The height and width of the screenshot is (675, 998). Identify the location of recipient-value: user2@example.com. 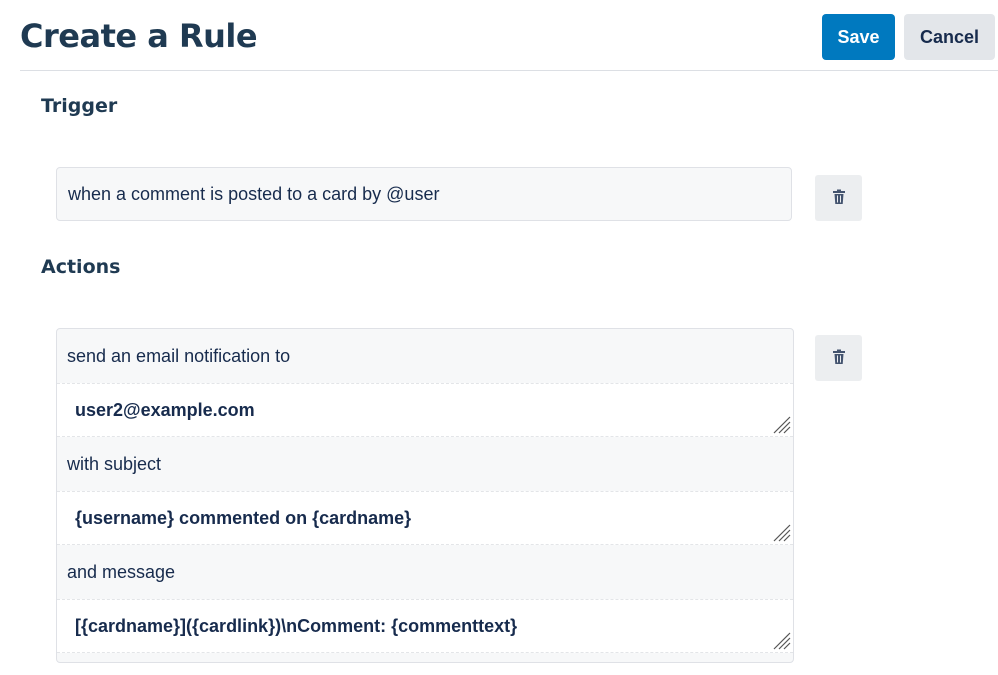
(165, 409).